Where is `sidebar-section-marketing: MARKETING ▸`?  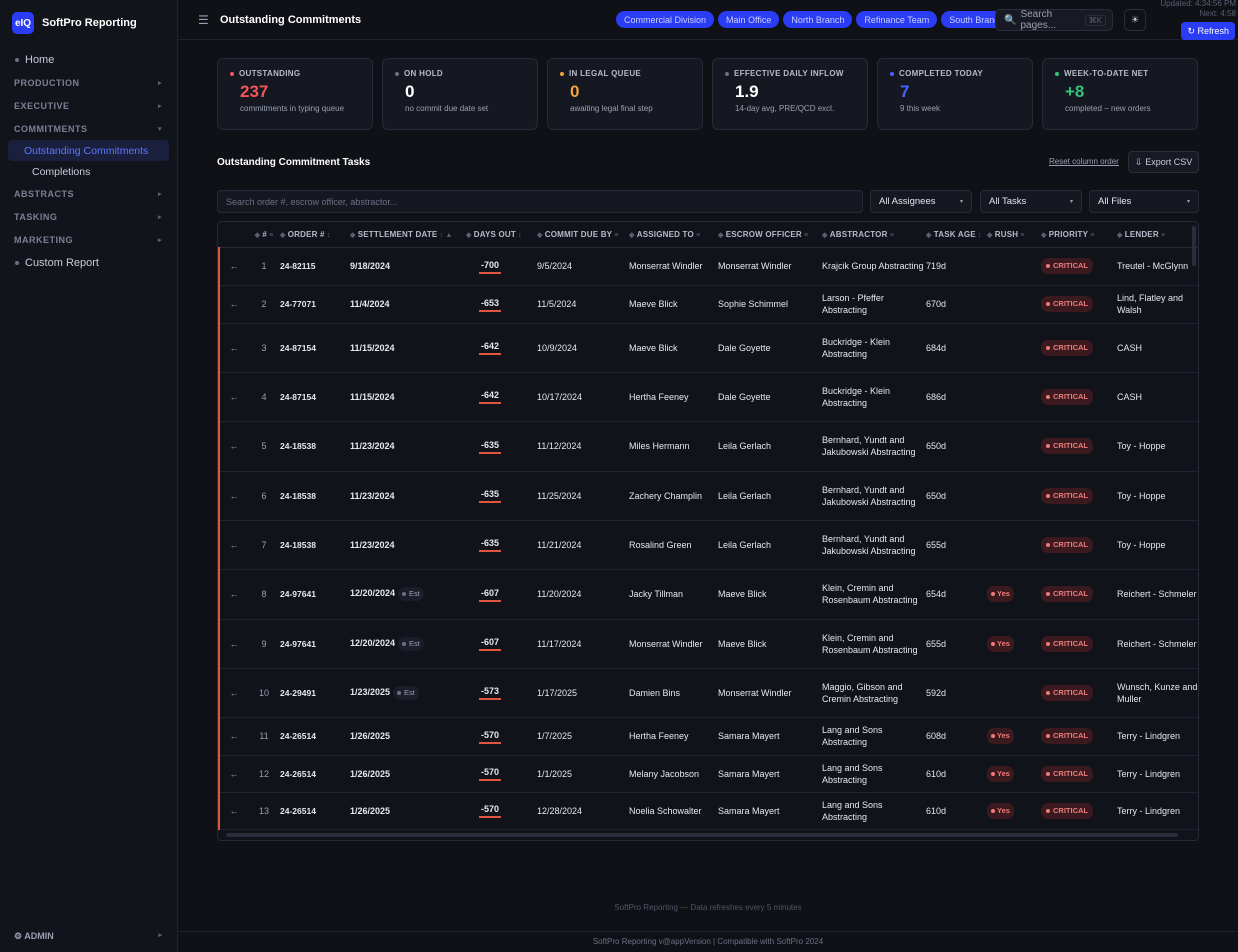 sidebar-section-marketing: MARKETING ▸ is located at coordinates (88, 239).